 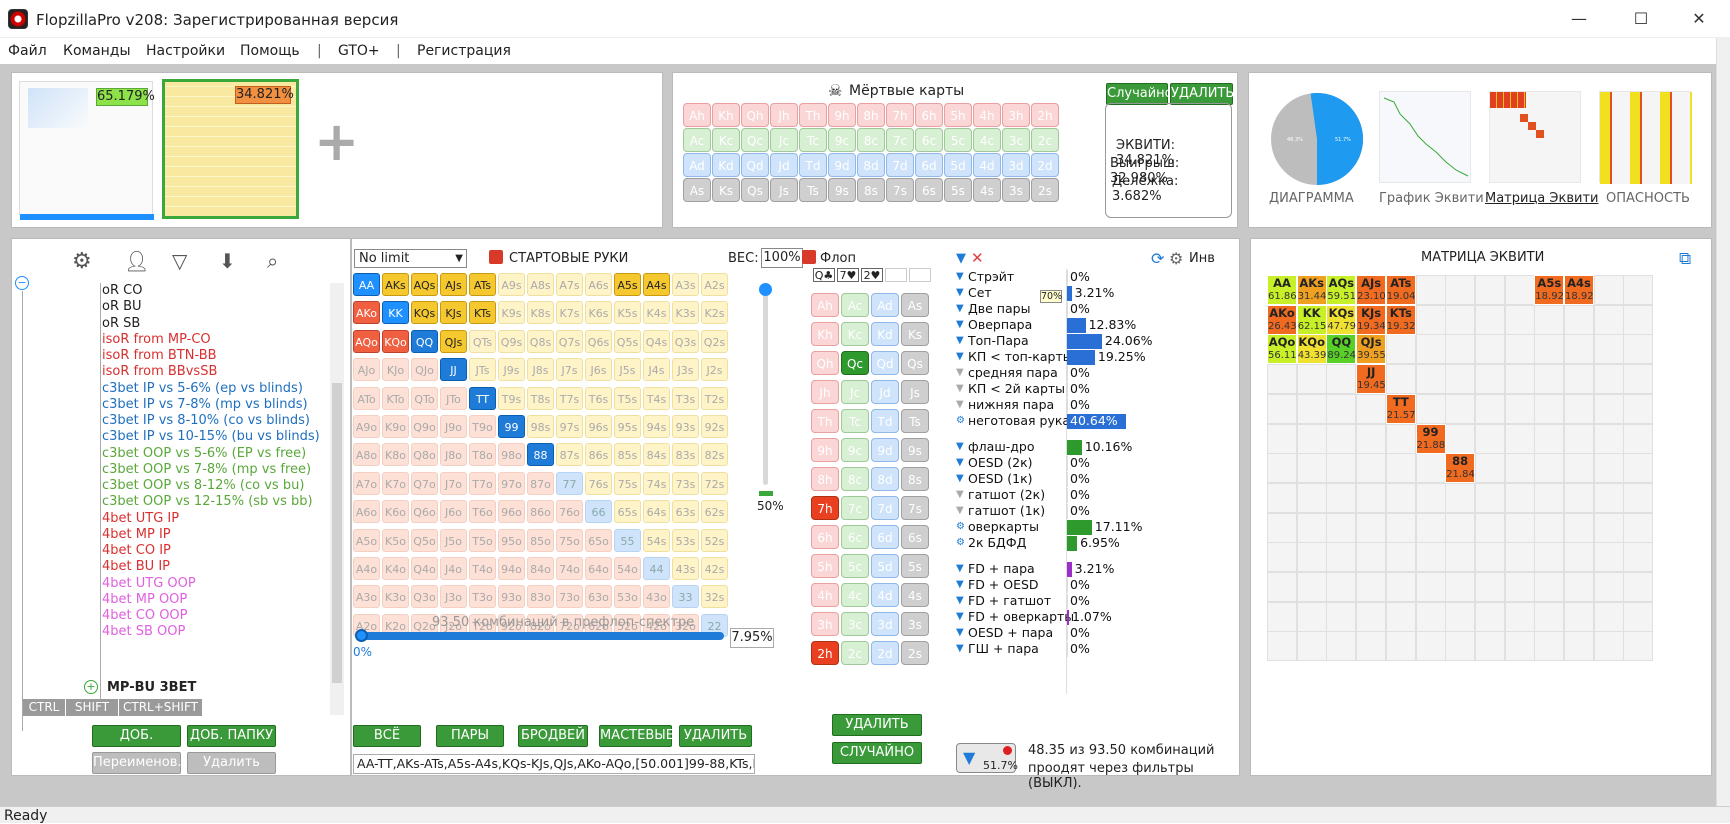 I want to click on tree-item: oR CO, so click(x=122, y=290).